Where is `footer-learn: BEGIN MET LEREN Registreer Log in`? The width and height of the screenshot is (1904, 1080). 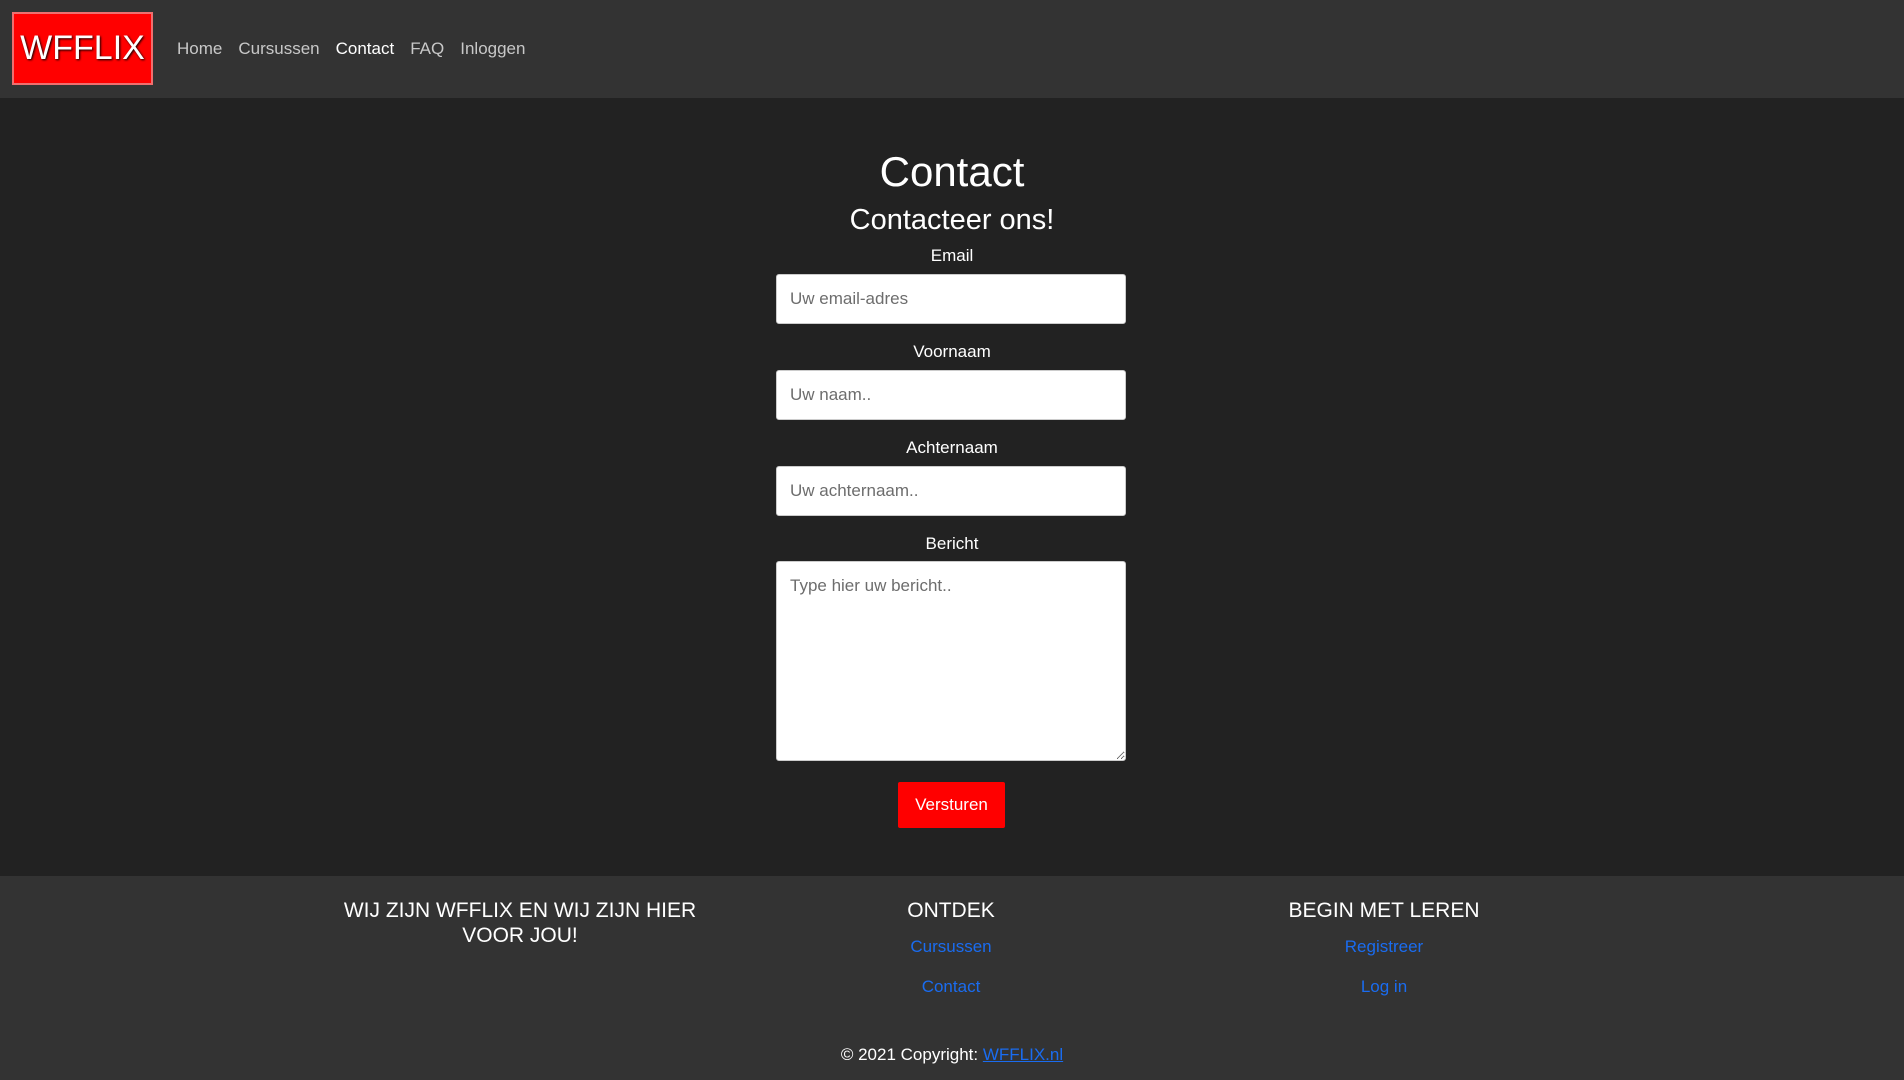 footer-learn: BEGIN MET LEREN Registreer Log in is located at coordinates (1384, 947).